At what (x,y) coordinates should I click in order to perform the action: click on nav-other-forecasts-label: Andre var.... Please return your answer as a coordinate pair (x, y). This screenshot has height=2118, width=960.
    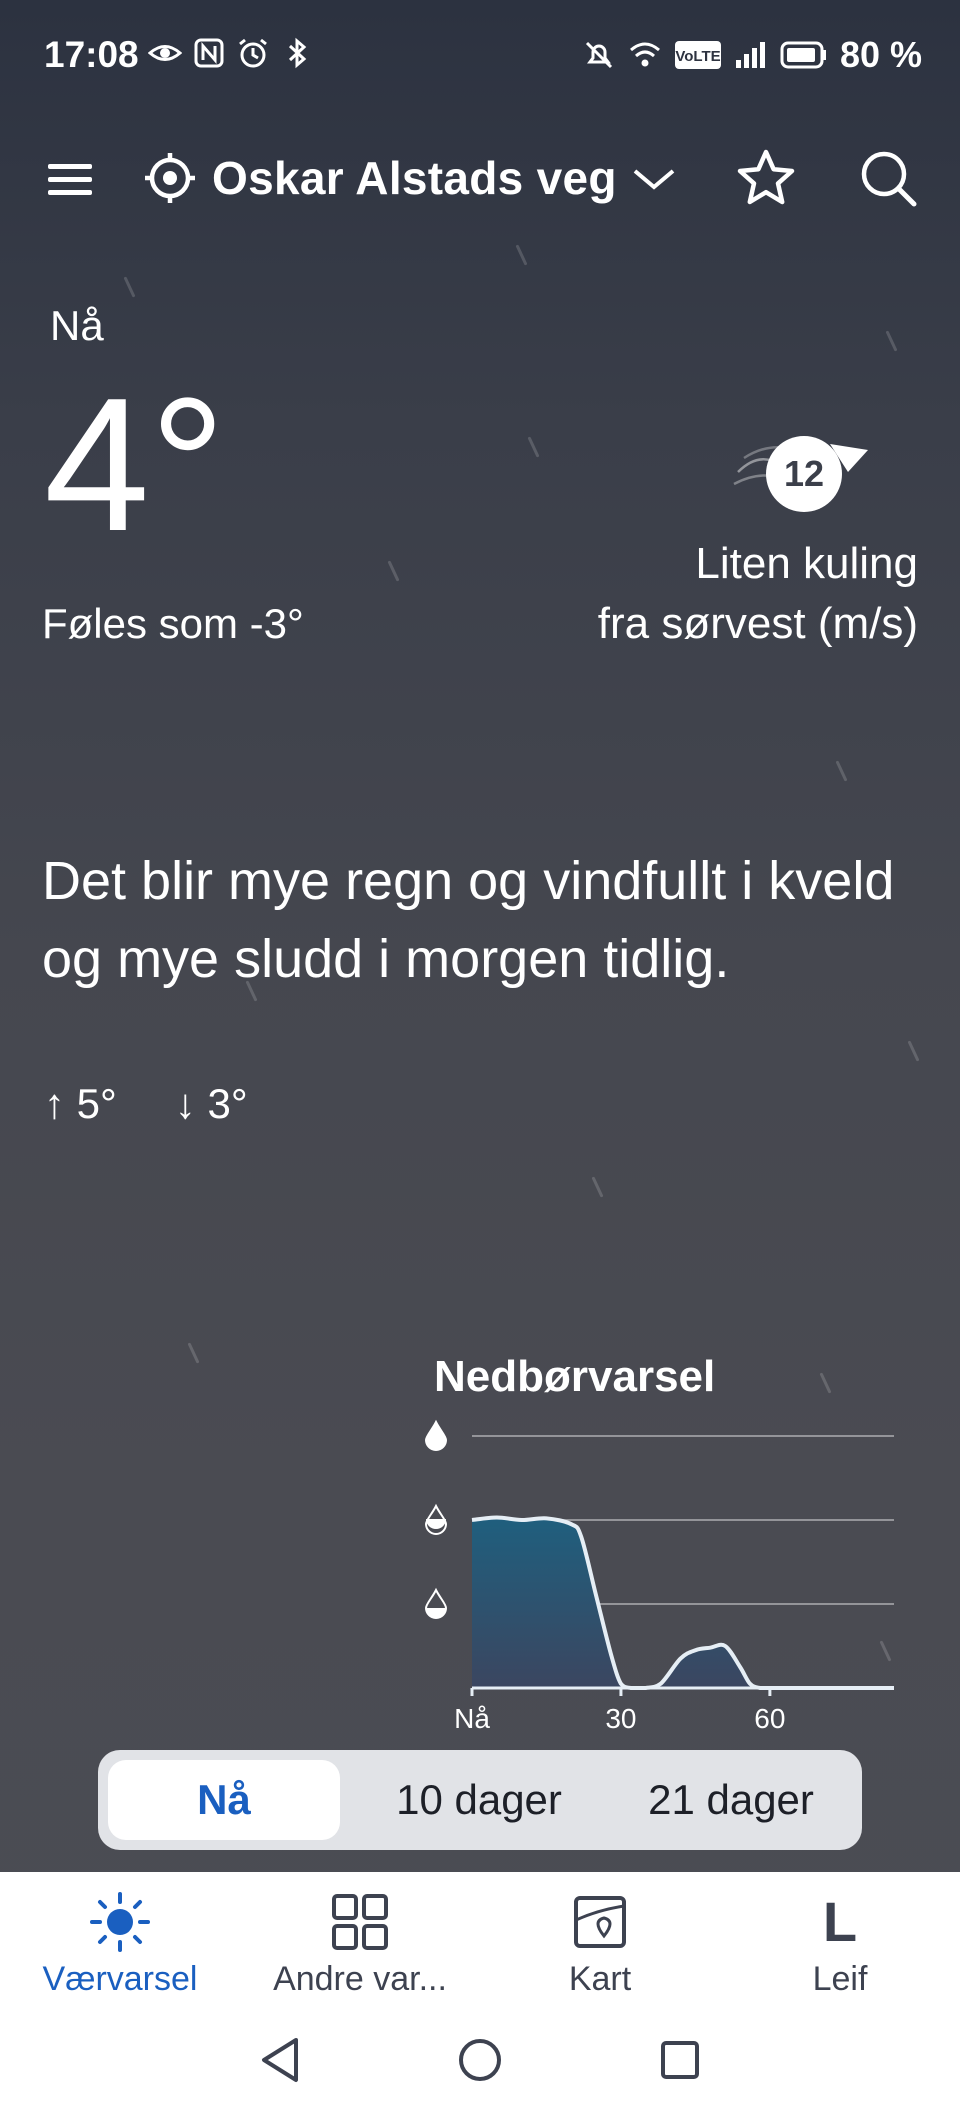
    Looking at the image, I should click on (360, 1979).